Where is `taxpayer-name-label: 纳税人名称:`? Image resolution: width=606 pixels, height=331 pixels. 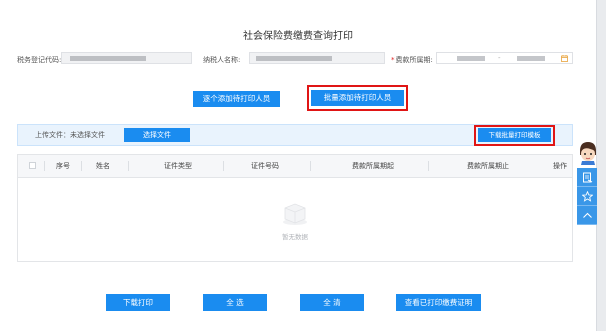
taxpayer-name-label: 纳税人名称: is located at coordinates (222, 60).